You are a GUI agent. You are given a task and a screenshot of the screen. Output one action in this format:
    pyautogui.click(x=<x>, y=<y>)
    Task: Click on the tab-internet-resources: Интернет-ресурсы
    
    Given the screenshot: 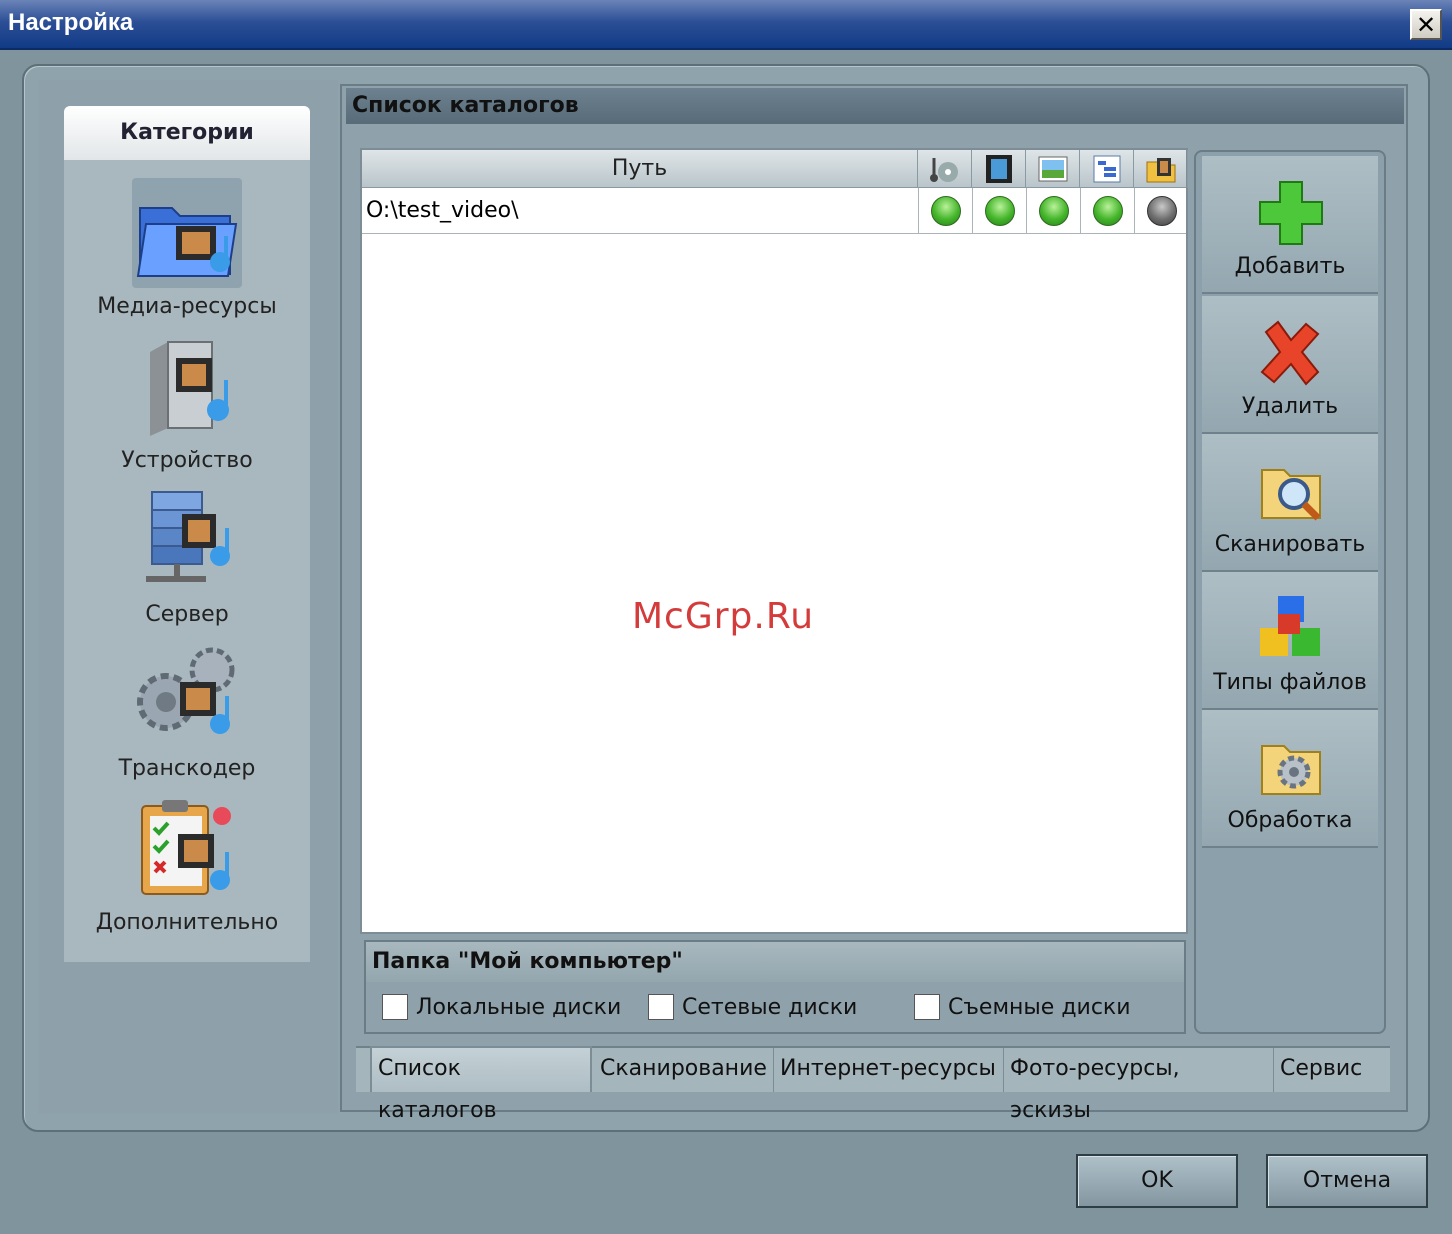 What is the action you would take?
    pyautogui.click(x=889, y=1070)
    